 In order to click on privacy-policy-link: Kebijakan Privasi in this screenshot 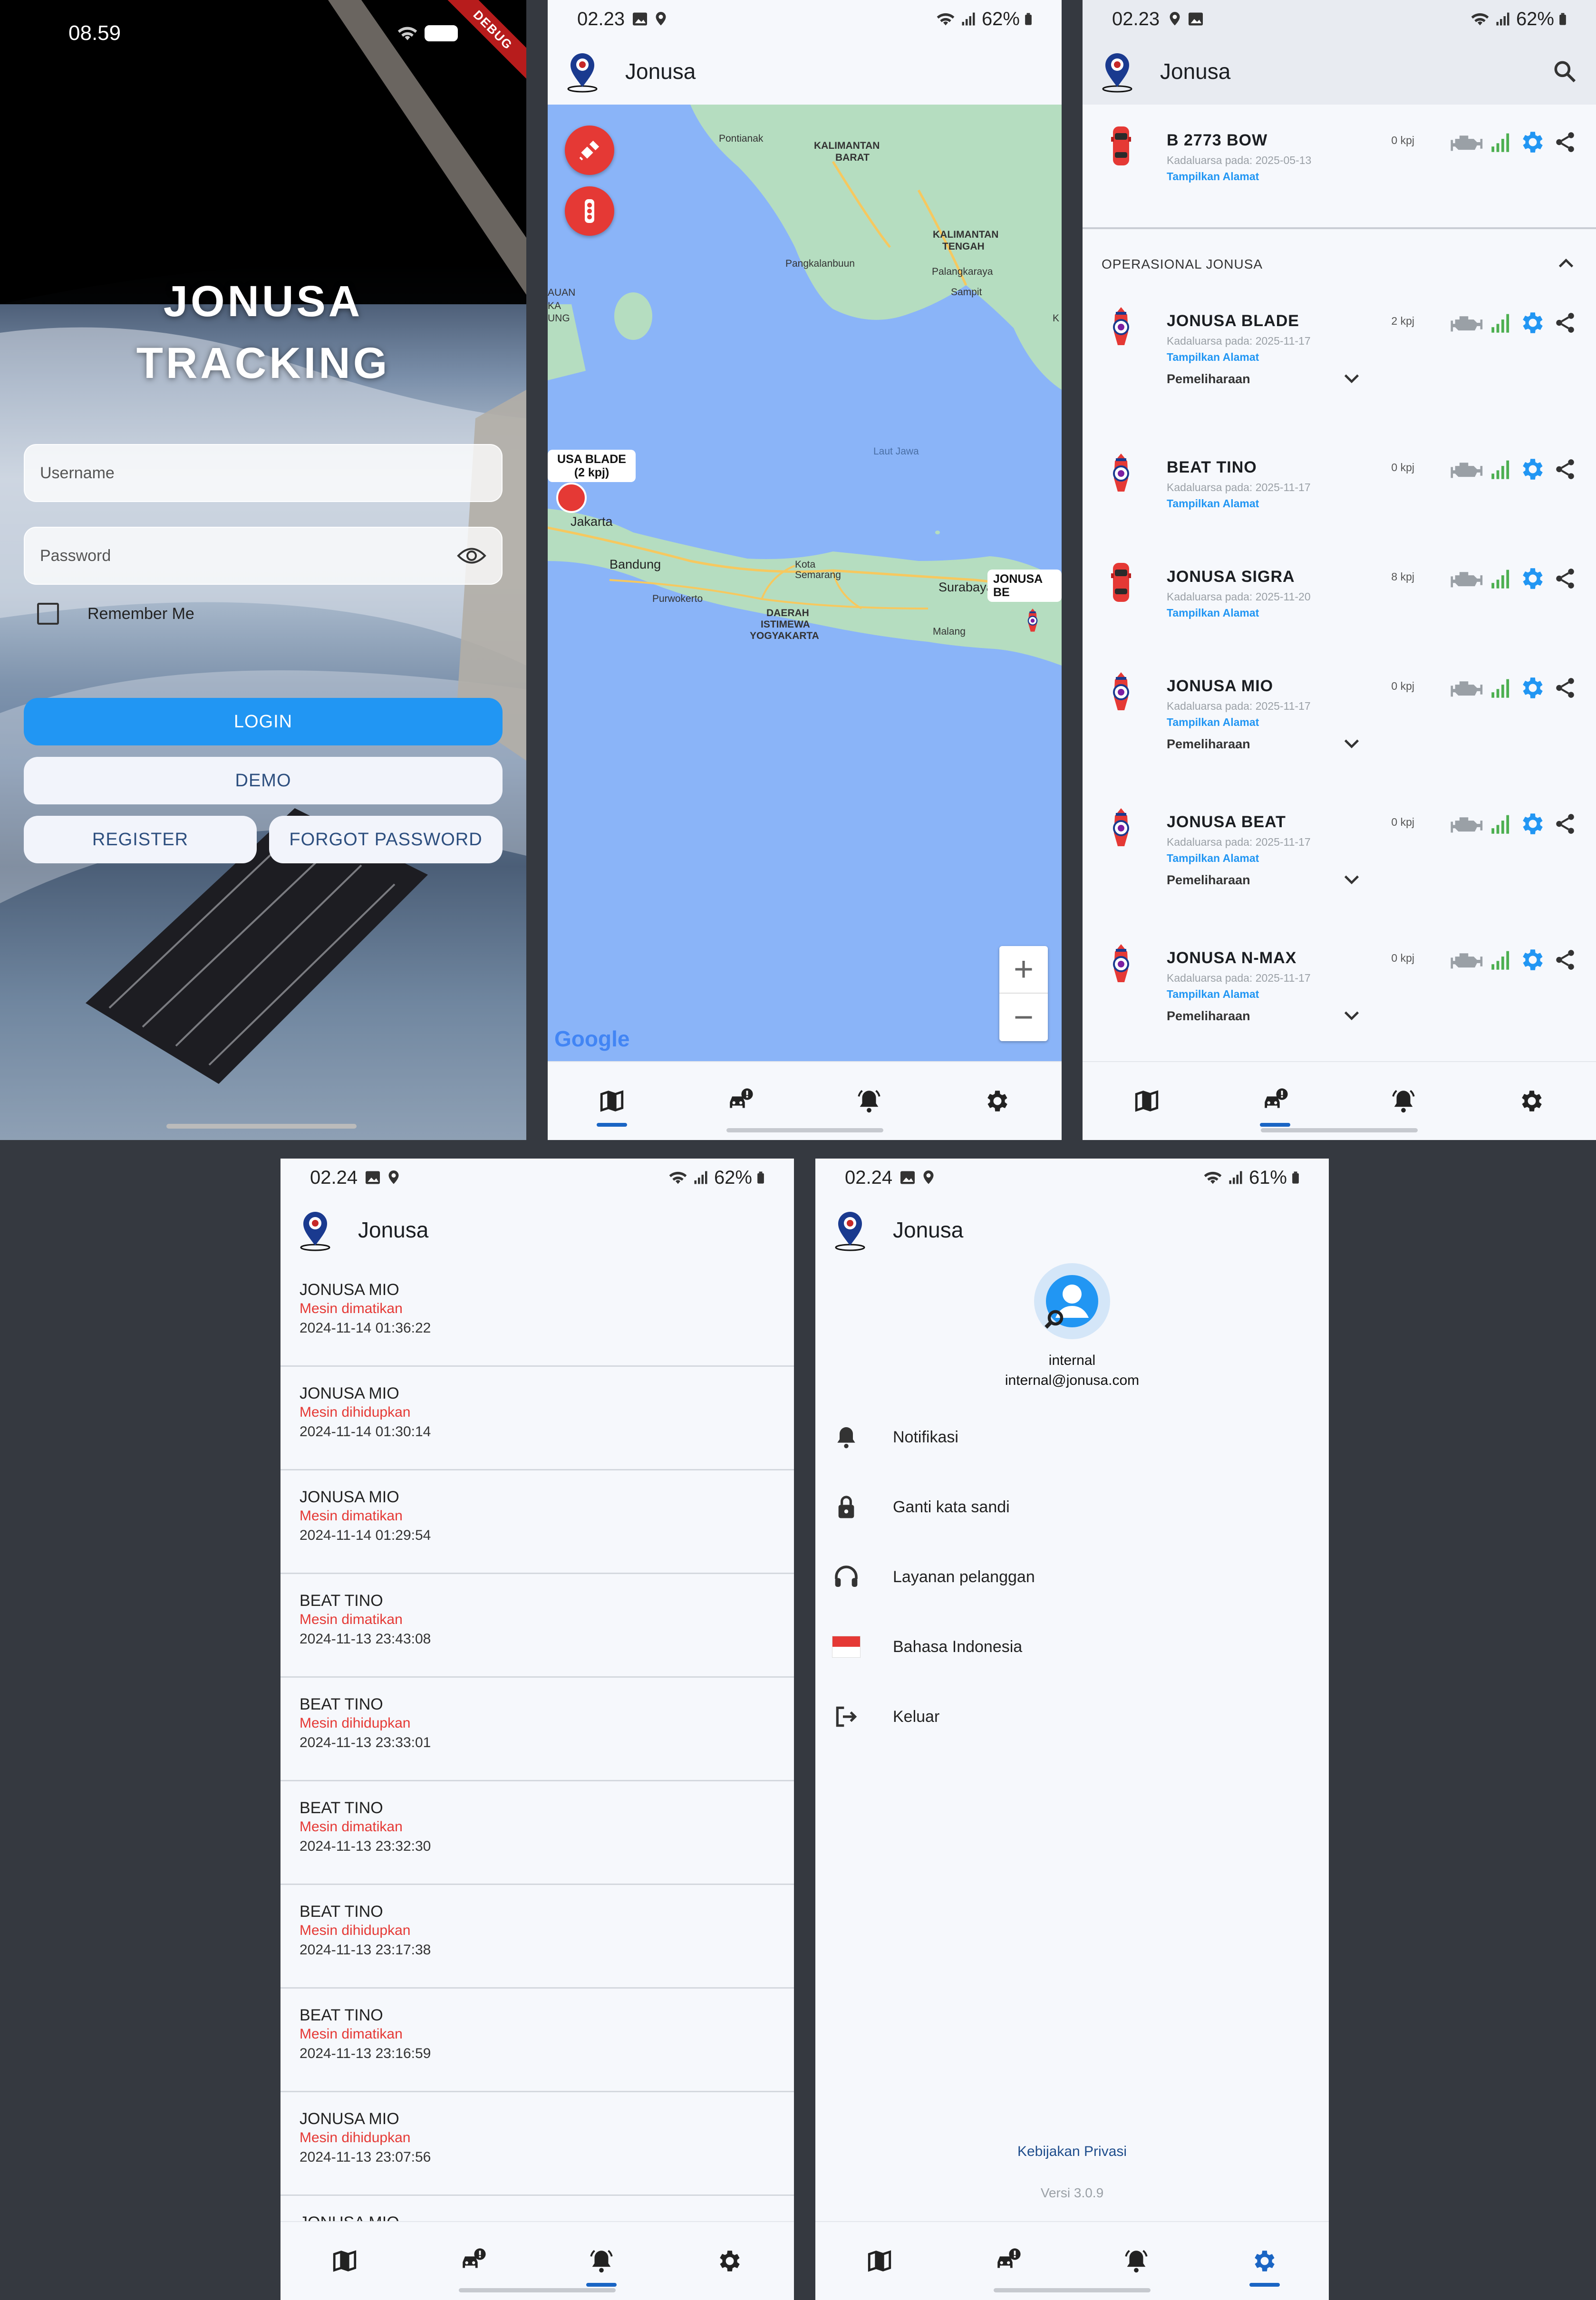, I will do `click(1072, 2152)`.